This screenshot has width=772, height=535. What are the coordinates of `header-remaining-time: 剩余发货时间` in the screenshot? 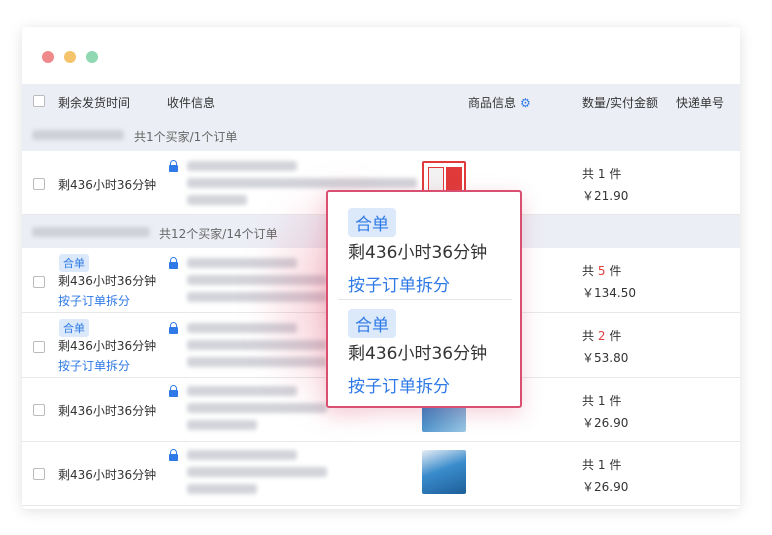 It's located at (94, 103).